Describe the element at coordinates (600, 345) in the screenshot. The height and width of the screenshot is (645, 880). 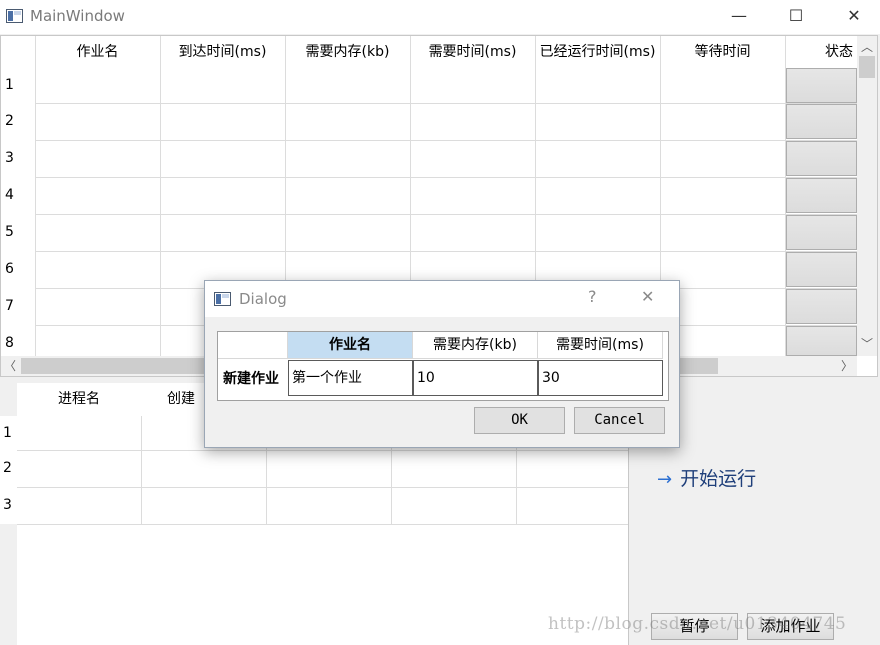
I see `dialog-col-header-time: 需要时间(ms)` at that location.